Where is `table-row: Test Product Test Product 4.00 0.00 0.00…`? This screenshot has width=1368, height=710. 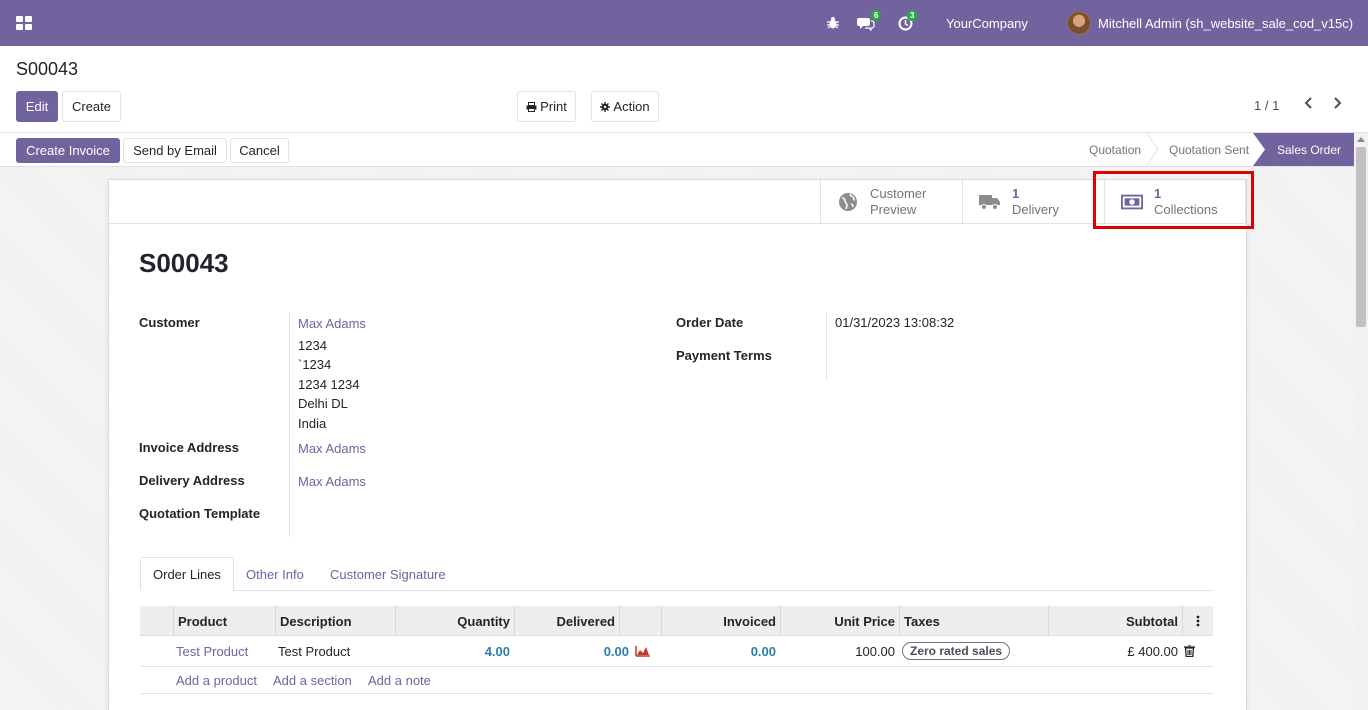 table-row: Test Product Test Product 4.00 0.00 0.00… is located at coordinates (676, 651).